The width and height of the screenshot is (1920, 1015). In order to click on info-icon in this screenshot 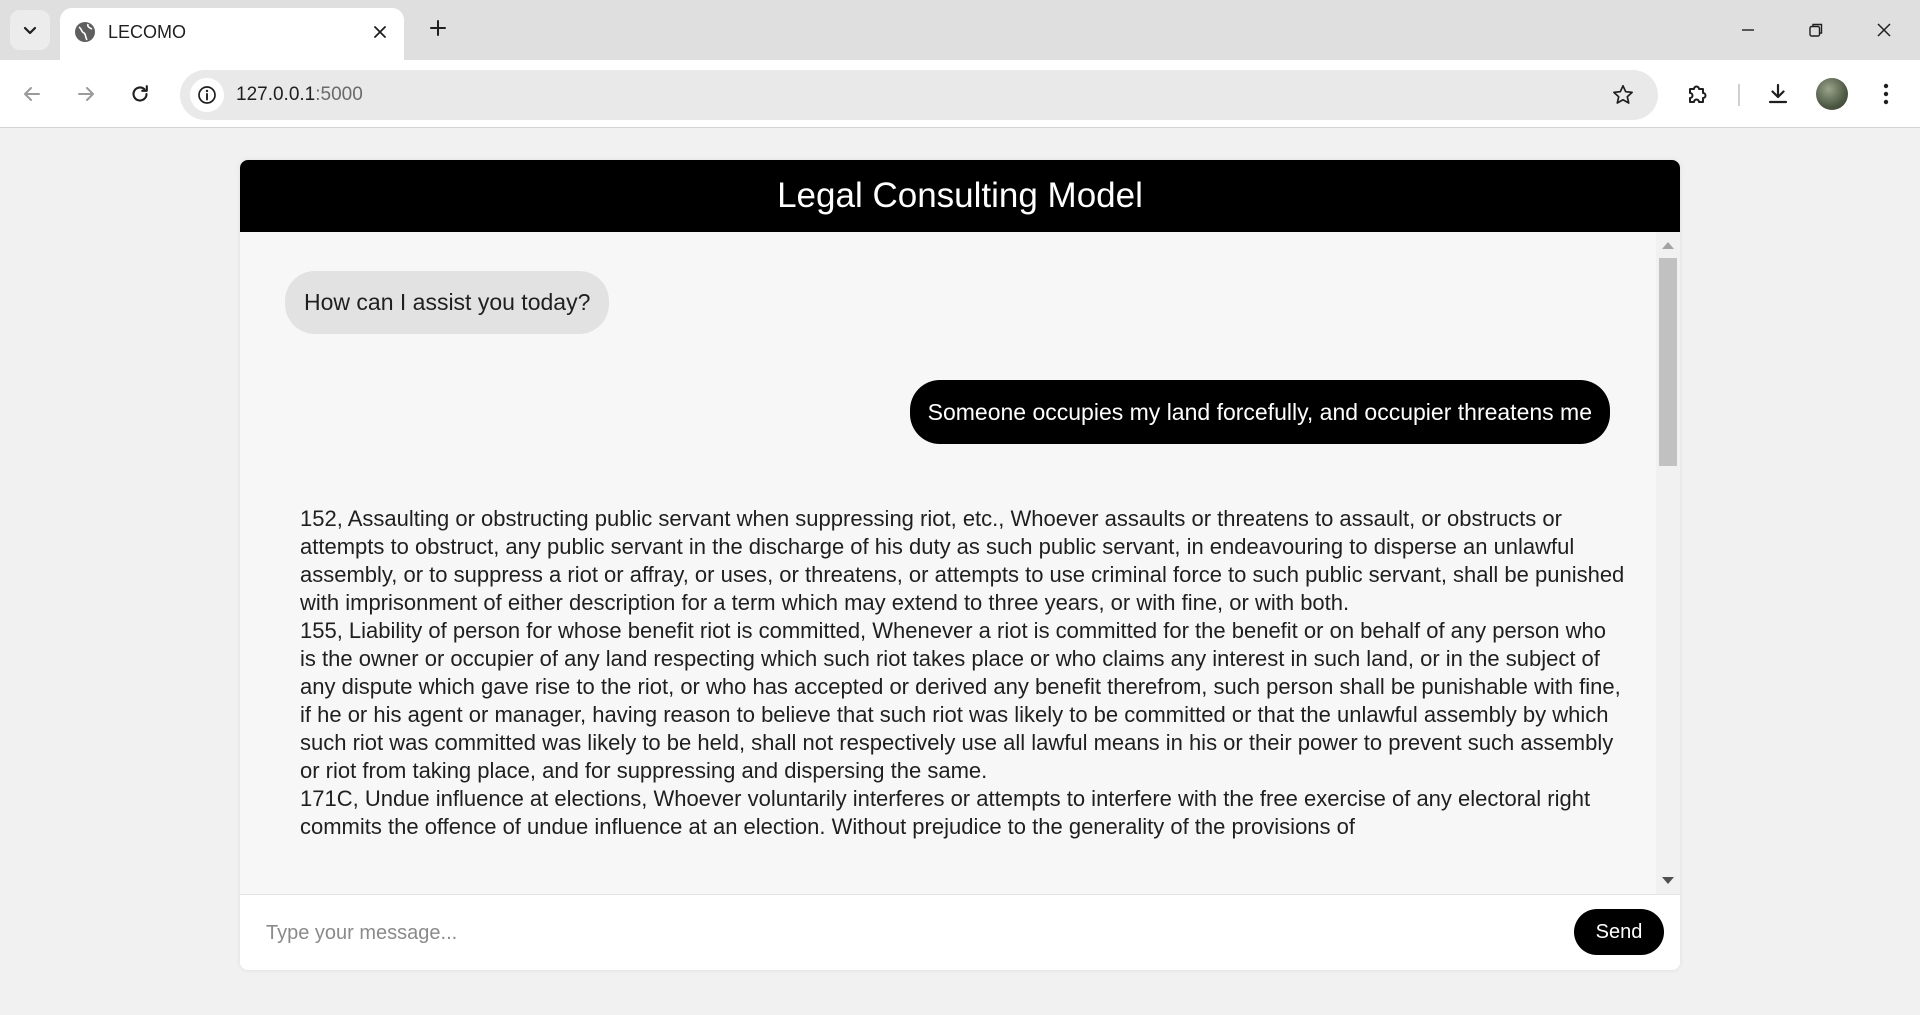, I will do `click(207, 95)`.